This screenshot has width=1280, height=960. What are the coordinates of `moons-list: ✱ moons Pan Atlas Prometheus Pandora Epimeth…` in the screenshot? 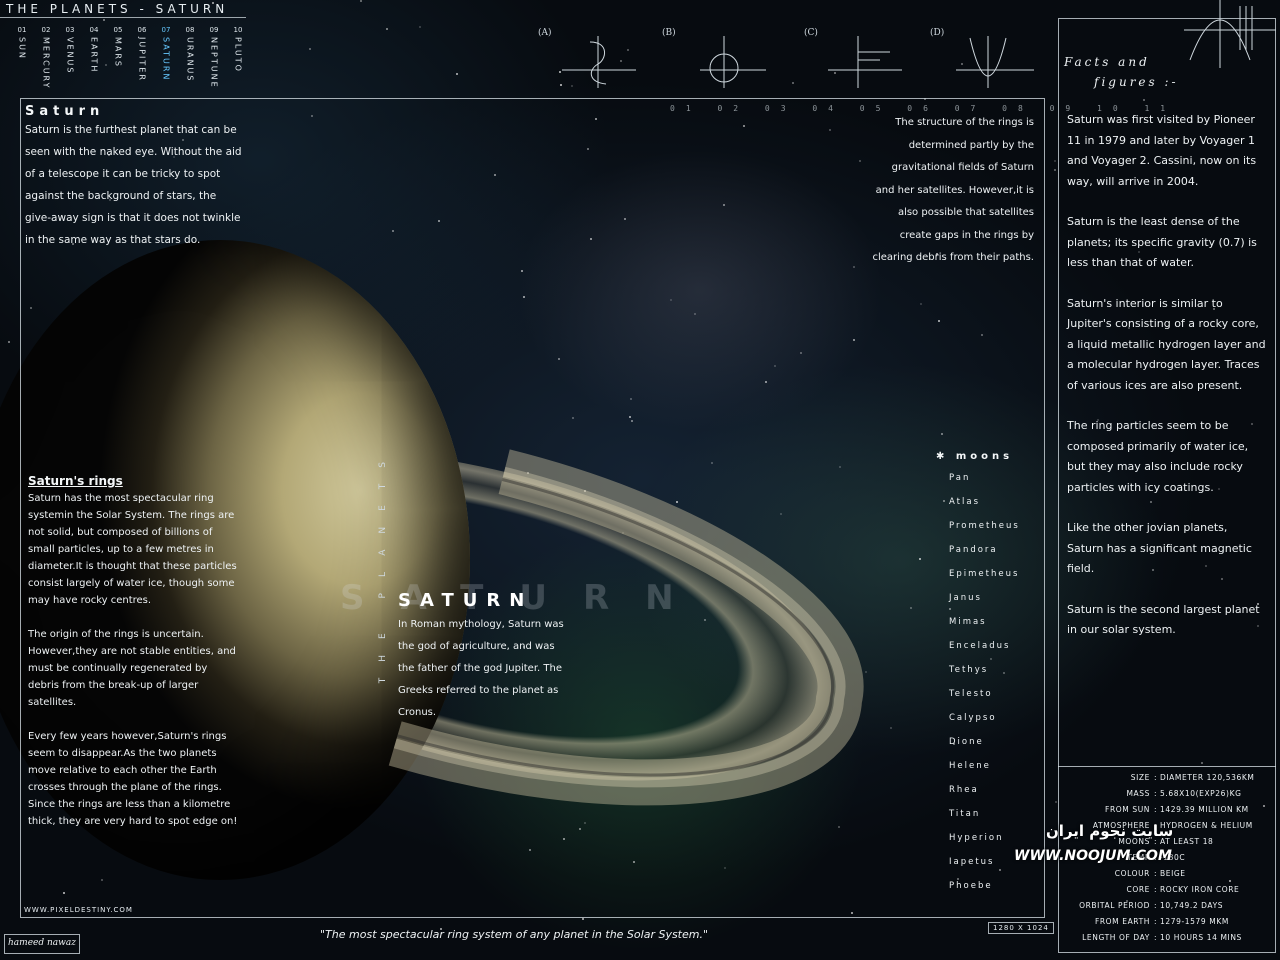 It's located at (978, 674).